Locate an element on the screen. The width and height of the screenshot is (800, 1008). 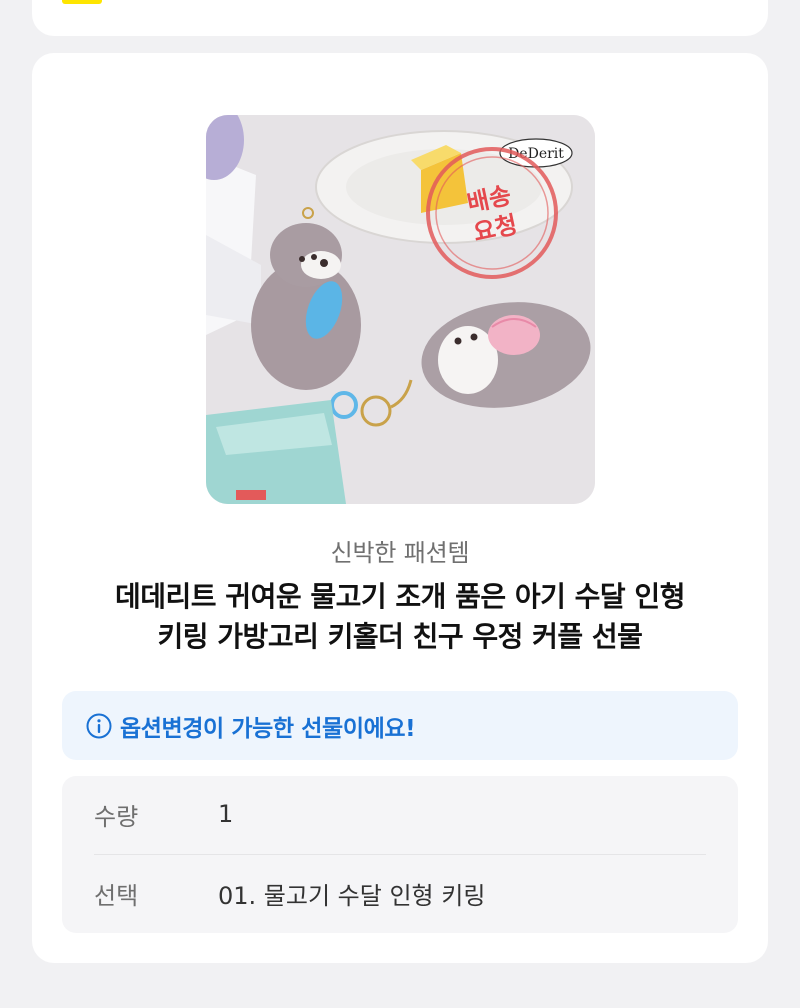
option-row: 선택 01. 물고기 수달 인형 키링 is located at coordinates (400, 893).